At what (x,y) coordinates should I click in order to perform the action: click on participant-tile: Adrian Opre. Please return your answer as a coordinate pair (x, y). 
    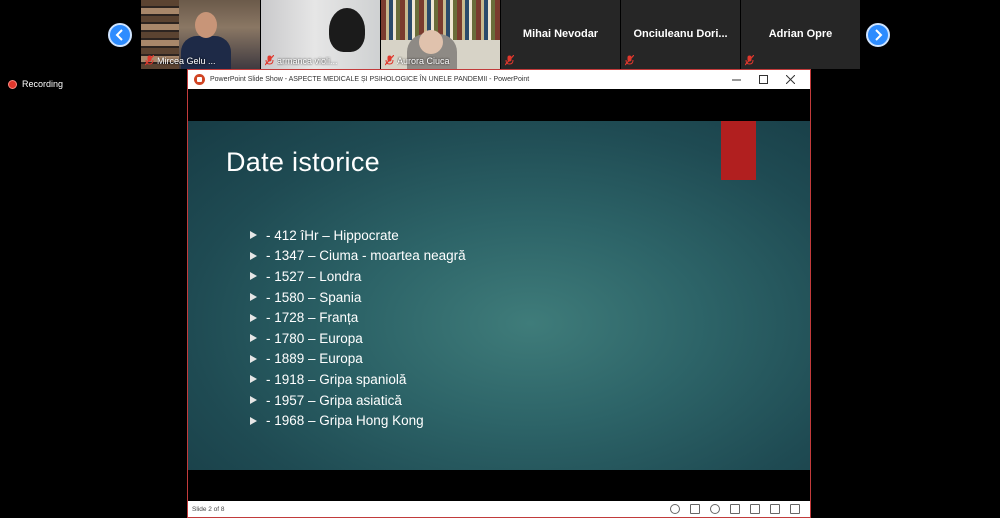
    Looking at the image, I should click on (800, 34).